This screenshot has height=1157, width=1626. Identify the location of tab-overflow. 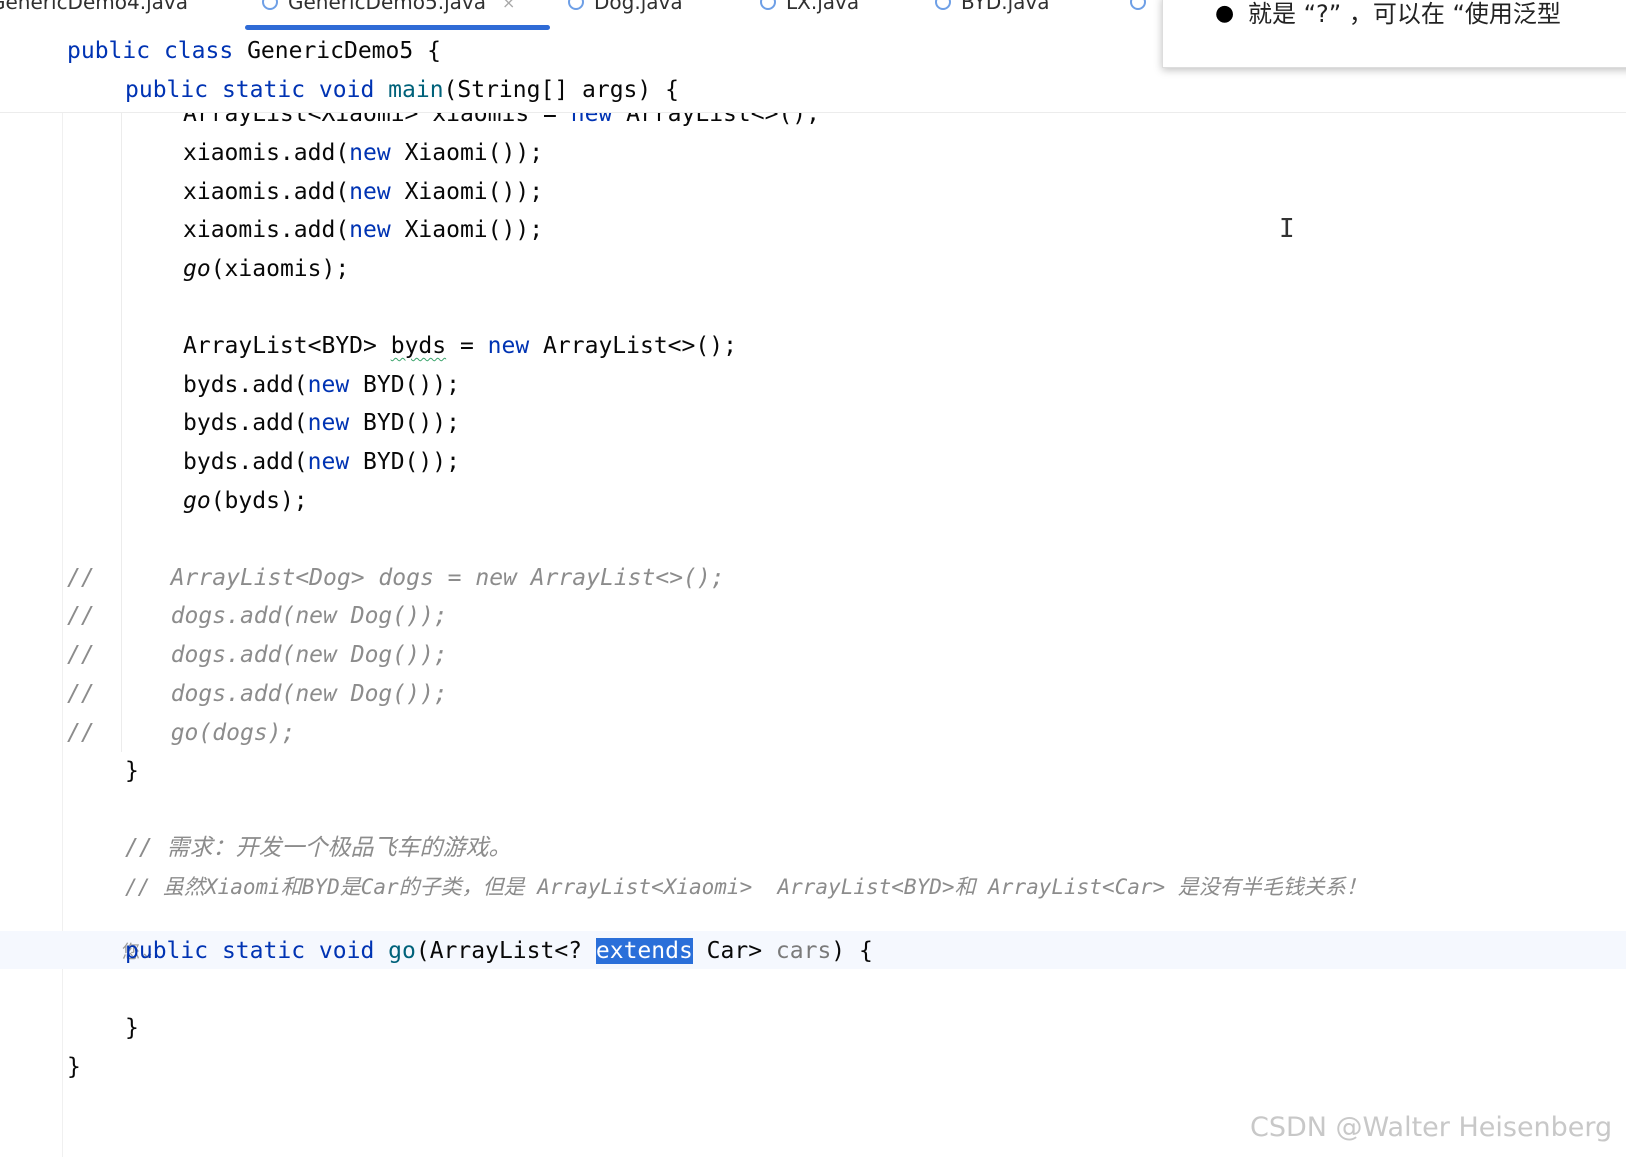
(1138, 8).